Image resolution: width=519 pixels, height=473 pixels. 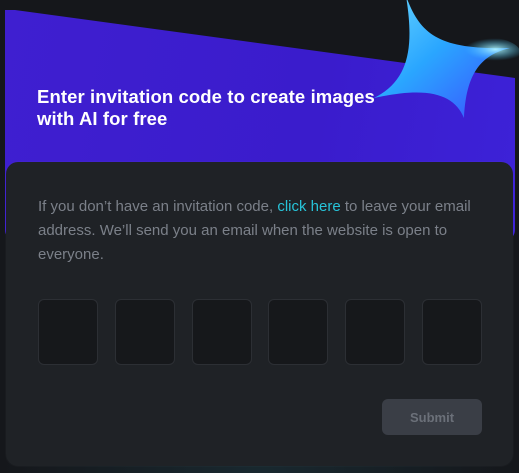 What do you see at coordinates (260, 333) in the screenshot?
I see `invitation-code-inputs` at bounding box center [260, 333].